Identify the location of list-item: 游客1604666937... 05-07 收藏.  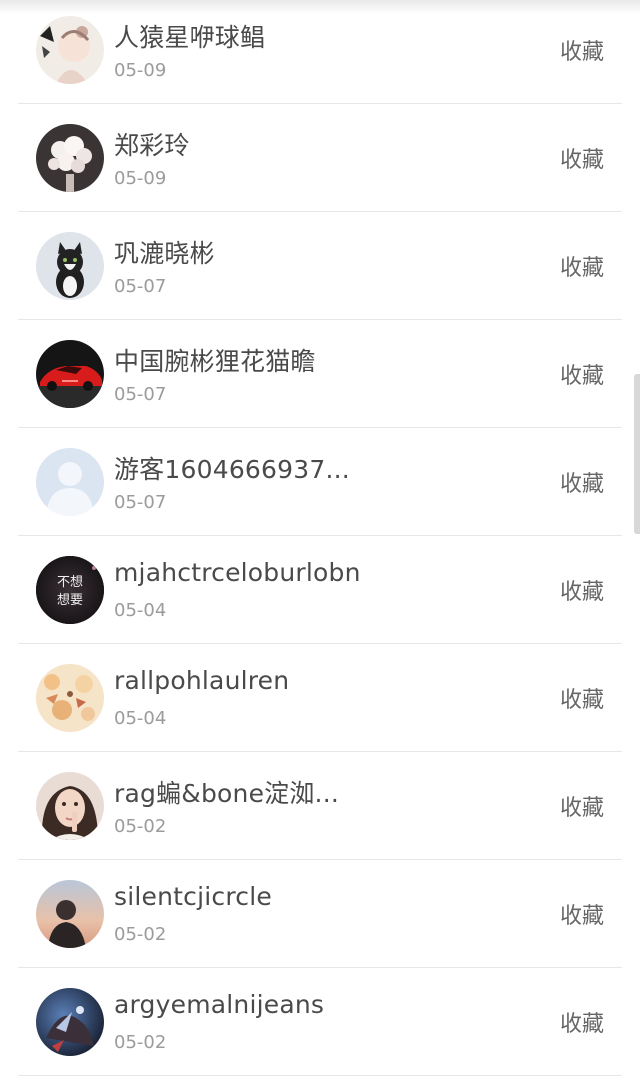
(320, 482).